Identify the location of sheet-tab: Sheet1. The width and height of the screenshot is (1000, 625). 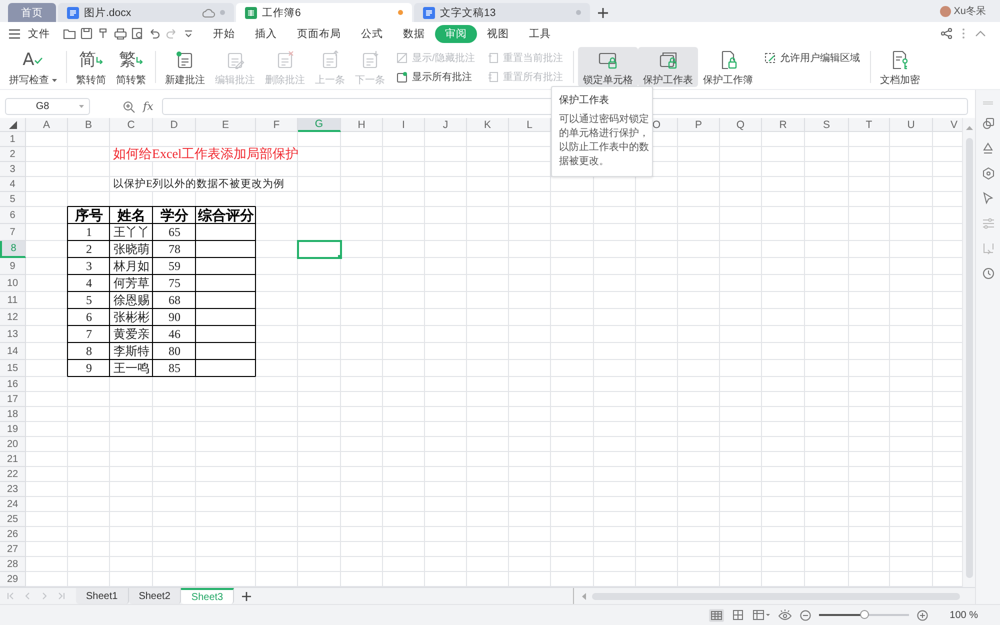
(102, 596).